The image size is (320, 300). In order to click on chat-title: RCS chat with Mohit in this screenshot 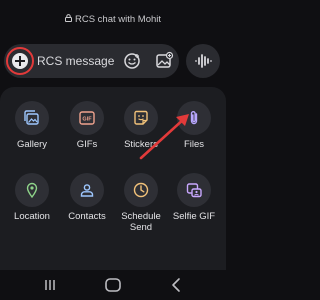, I will do `click(118, 20)`.